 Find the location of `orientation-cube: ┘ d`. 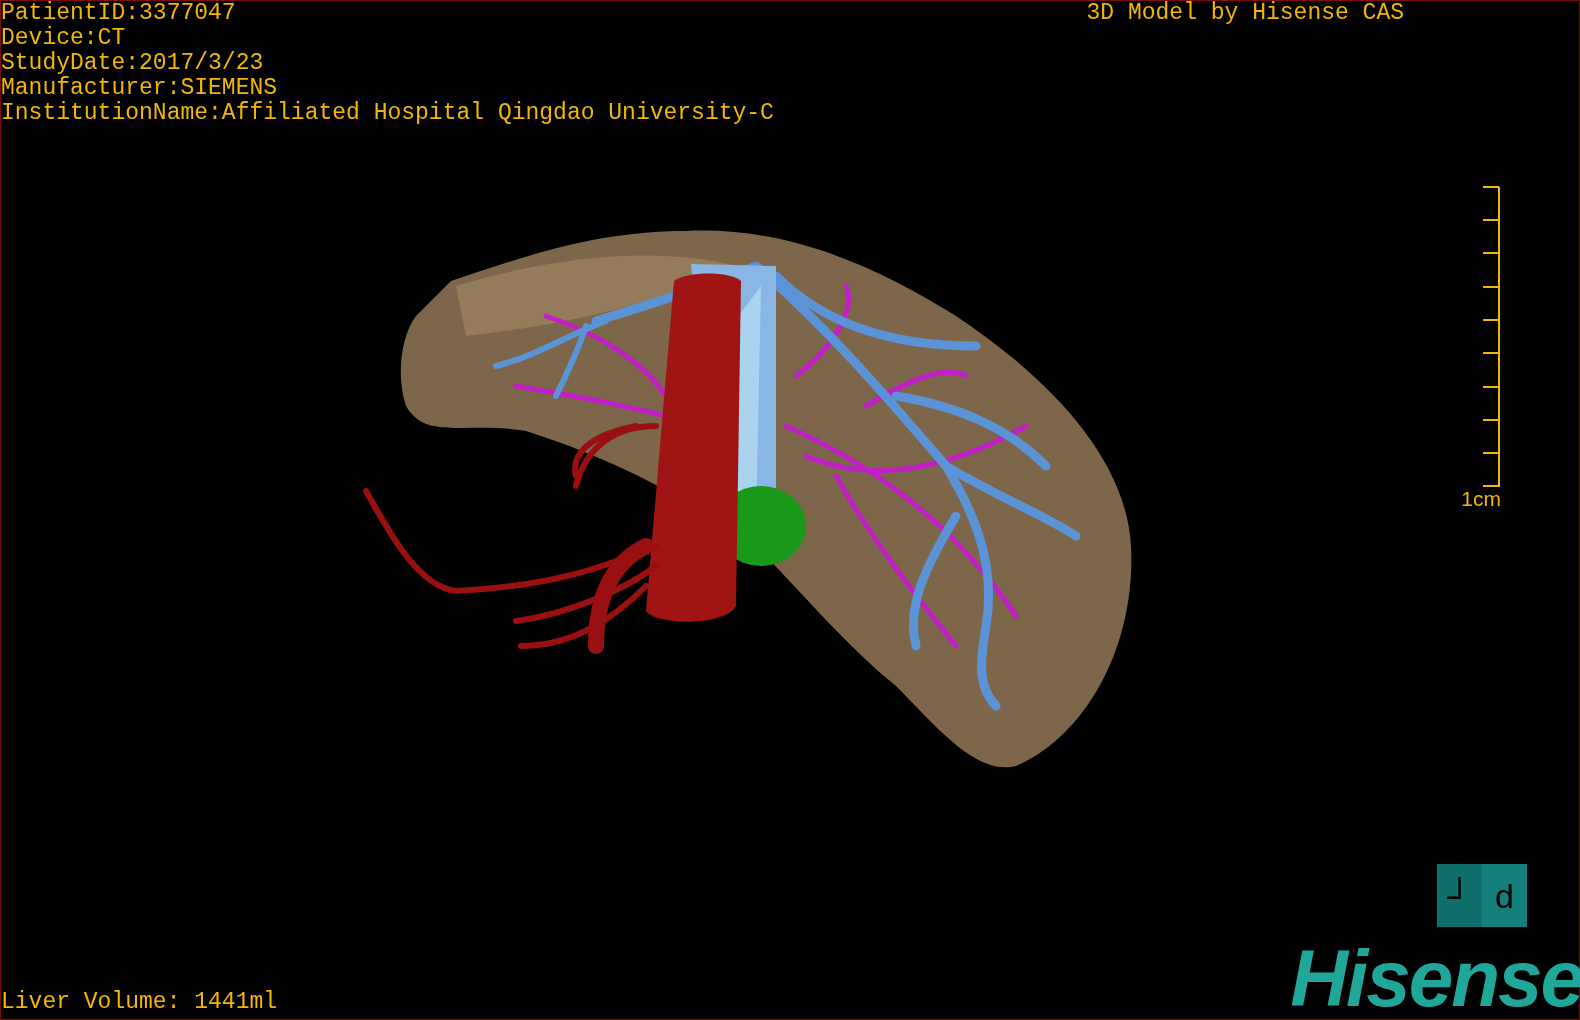

orientation-cube: ┘ d is located at coordinates (1482, 895).